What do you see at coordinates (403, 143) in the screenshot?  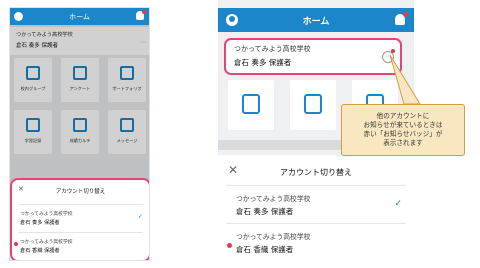 I see `callout-line: 表示されます` at bounding box center [403, 143].